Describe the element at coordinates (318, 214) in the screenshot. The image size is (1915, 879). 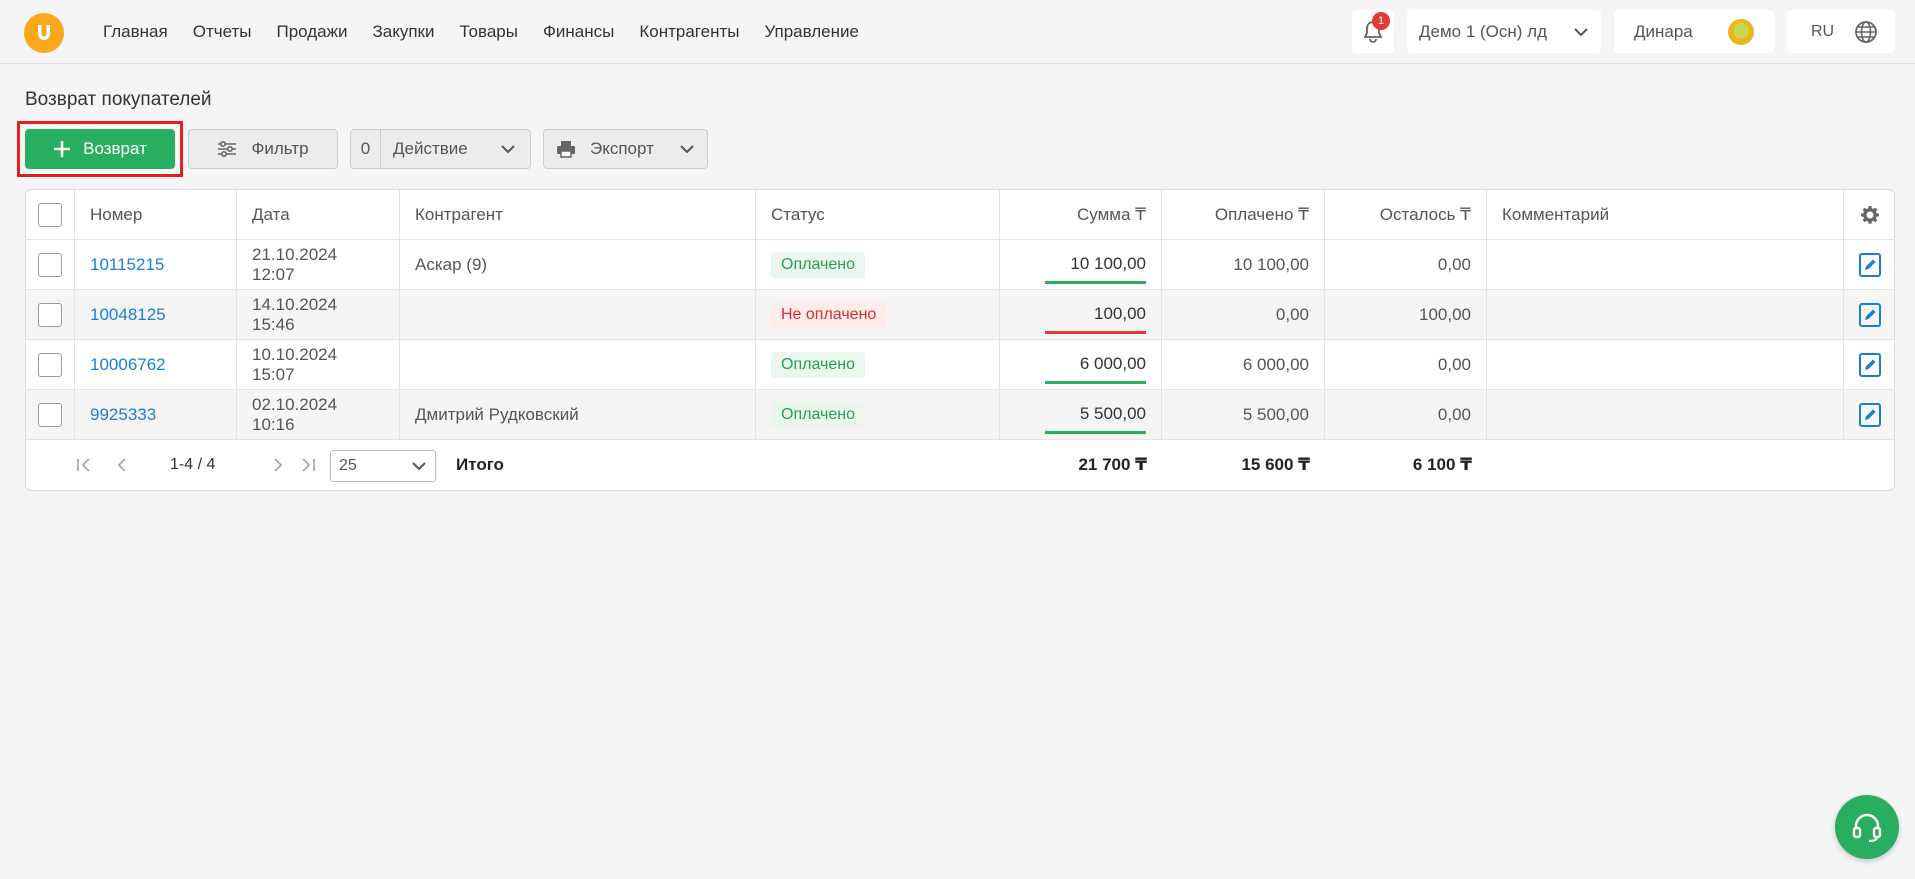
I see `header-date: Дата` at that location.